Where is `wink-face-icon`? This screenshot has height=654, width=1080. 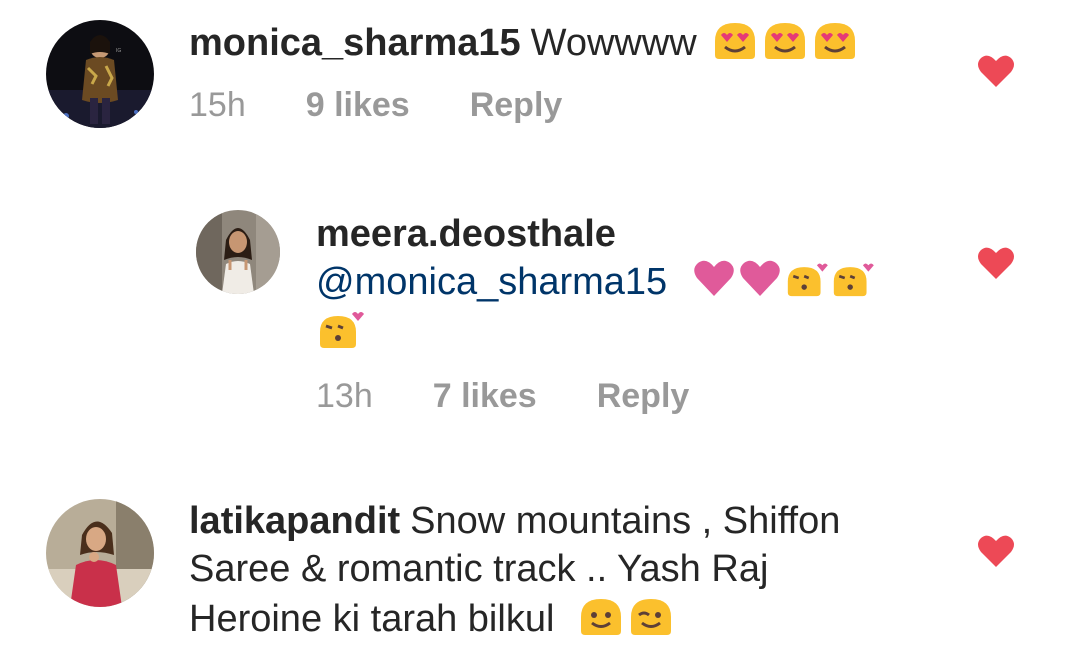
wink-face-icon is located at coordinates (651, 615).